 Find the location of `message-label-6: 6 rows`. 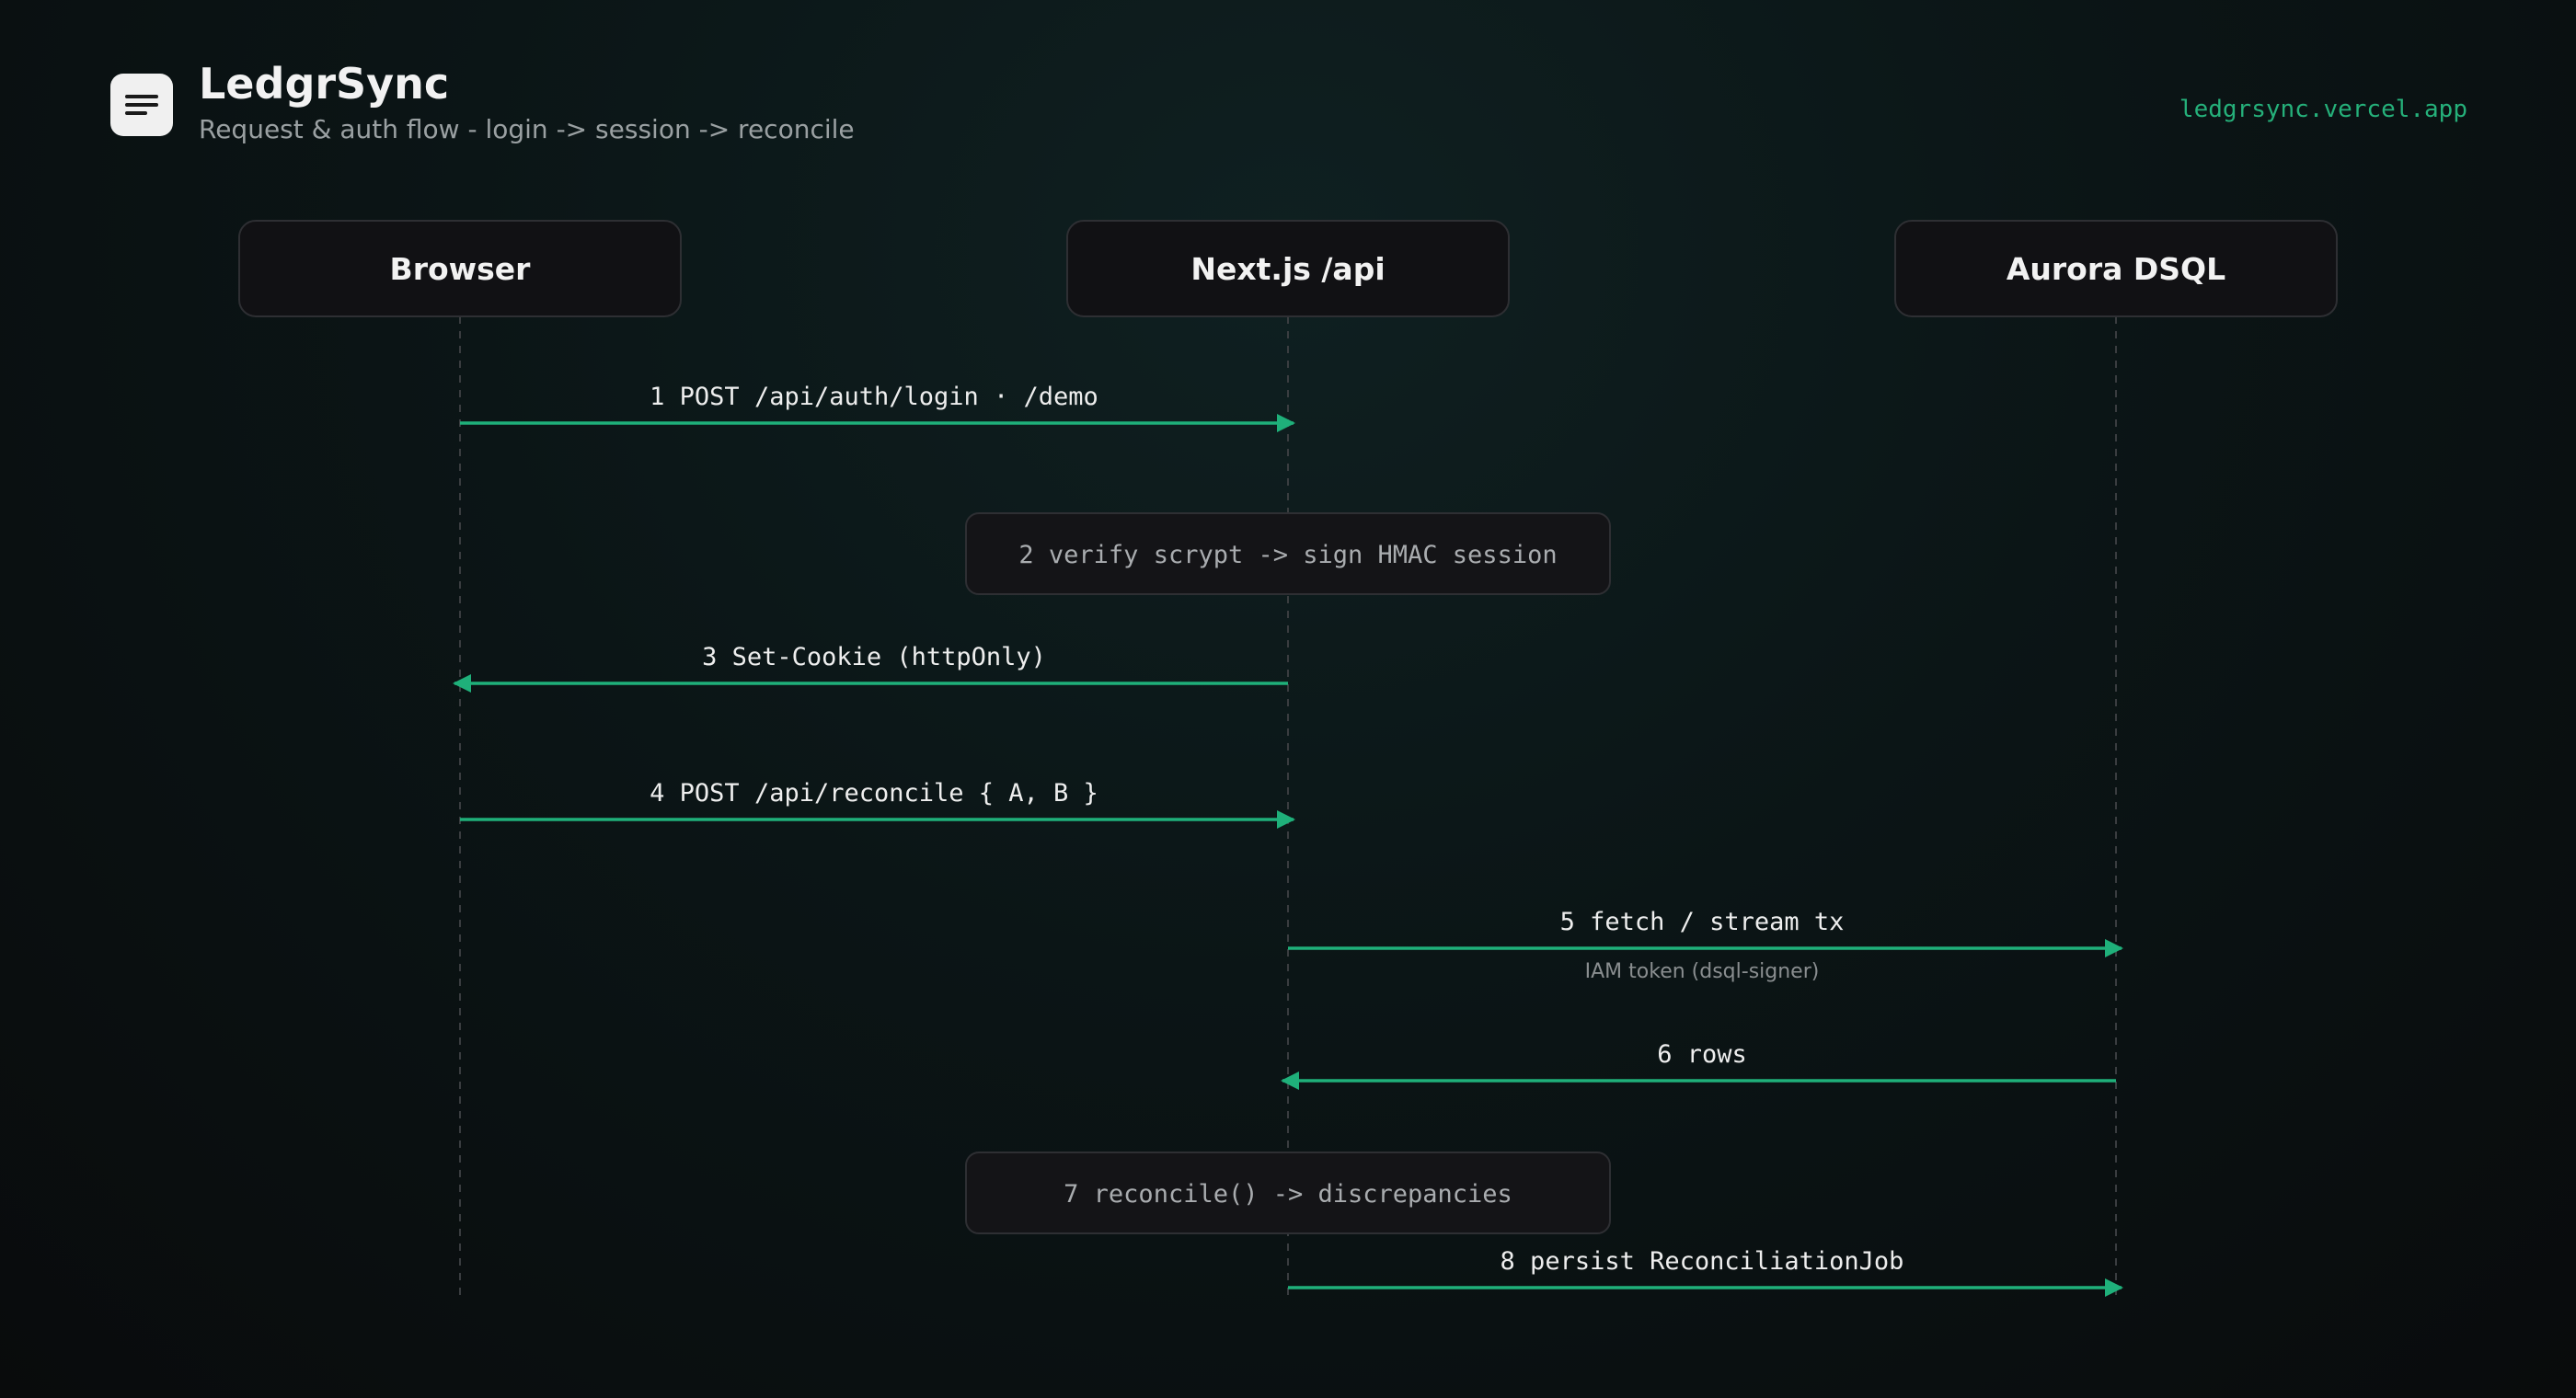

message-label-6: 6 rows is located at coordinates (1702, 1054).